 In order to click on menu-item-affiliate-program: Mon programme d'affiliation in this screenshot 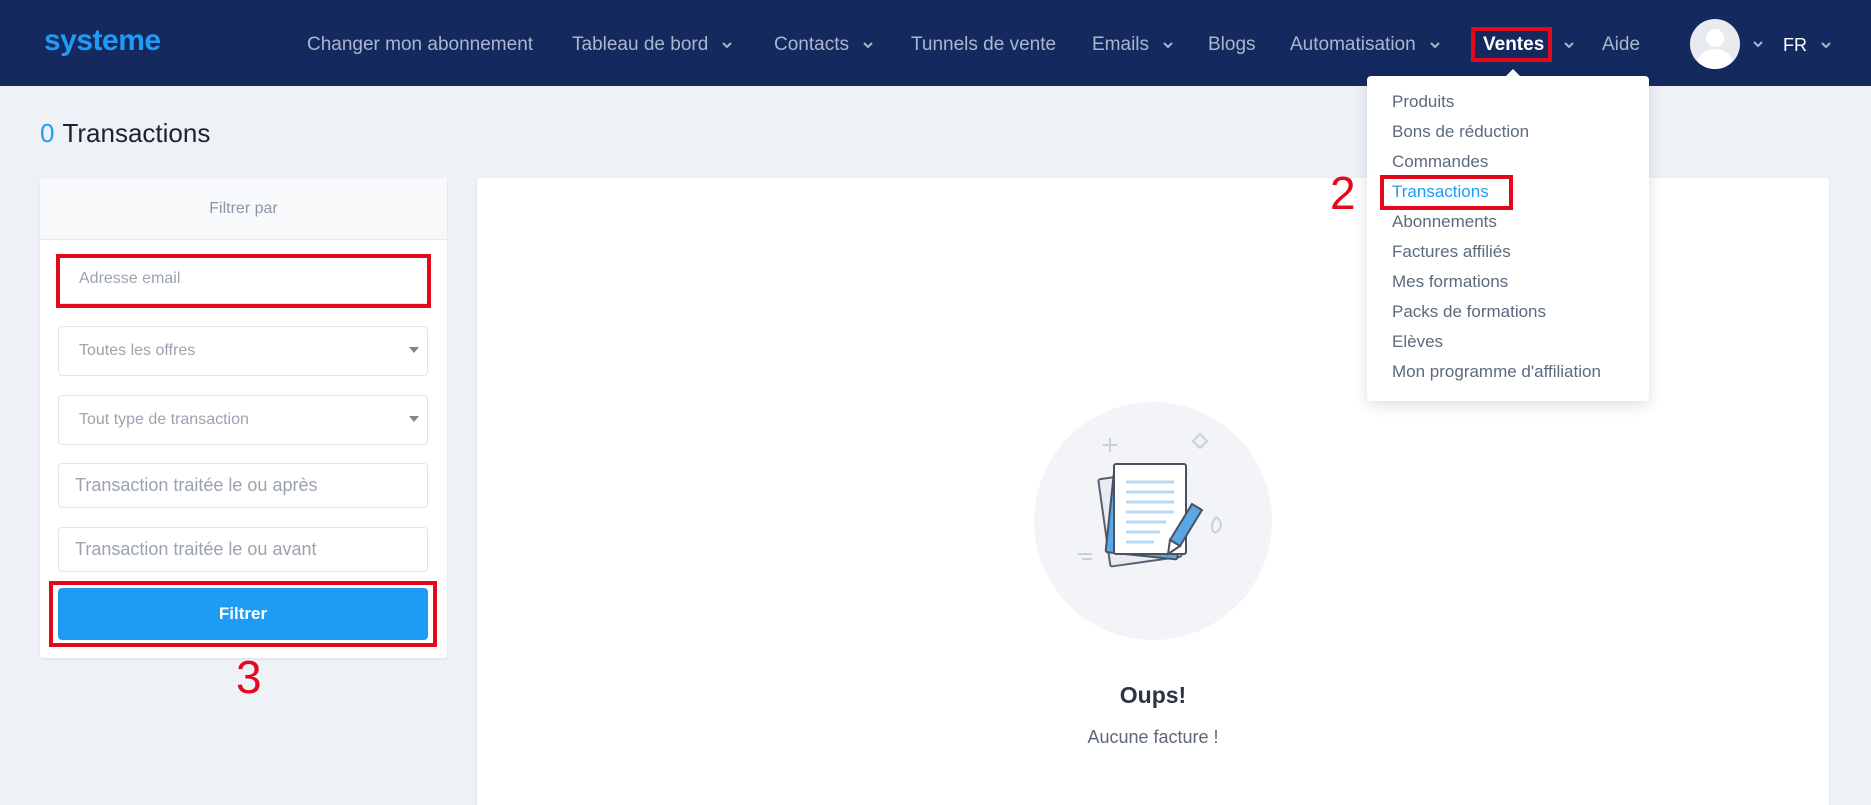, I will do `click(1496, 372)`.